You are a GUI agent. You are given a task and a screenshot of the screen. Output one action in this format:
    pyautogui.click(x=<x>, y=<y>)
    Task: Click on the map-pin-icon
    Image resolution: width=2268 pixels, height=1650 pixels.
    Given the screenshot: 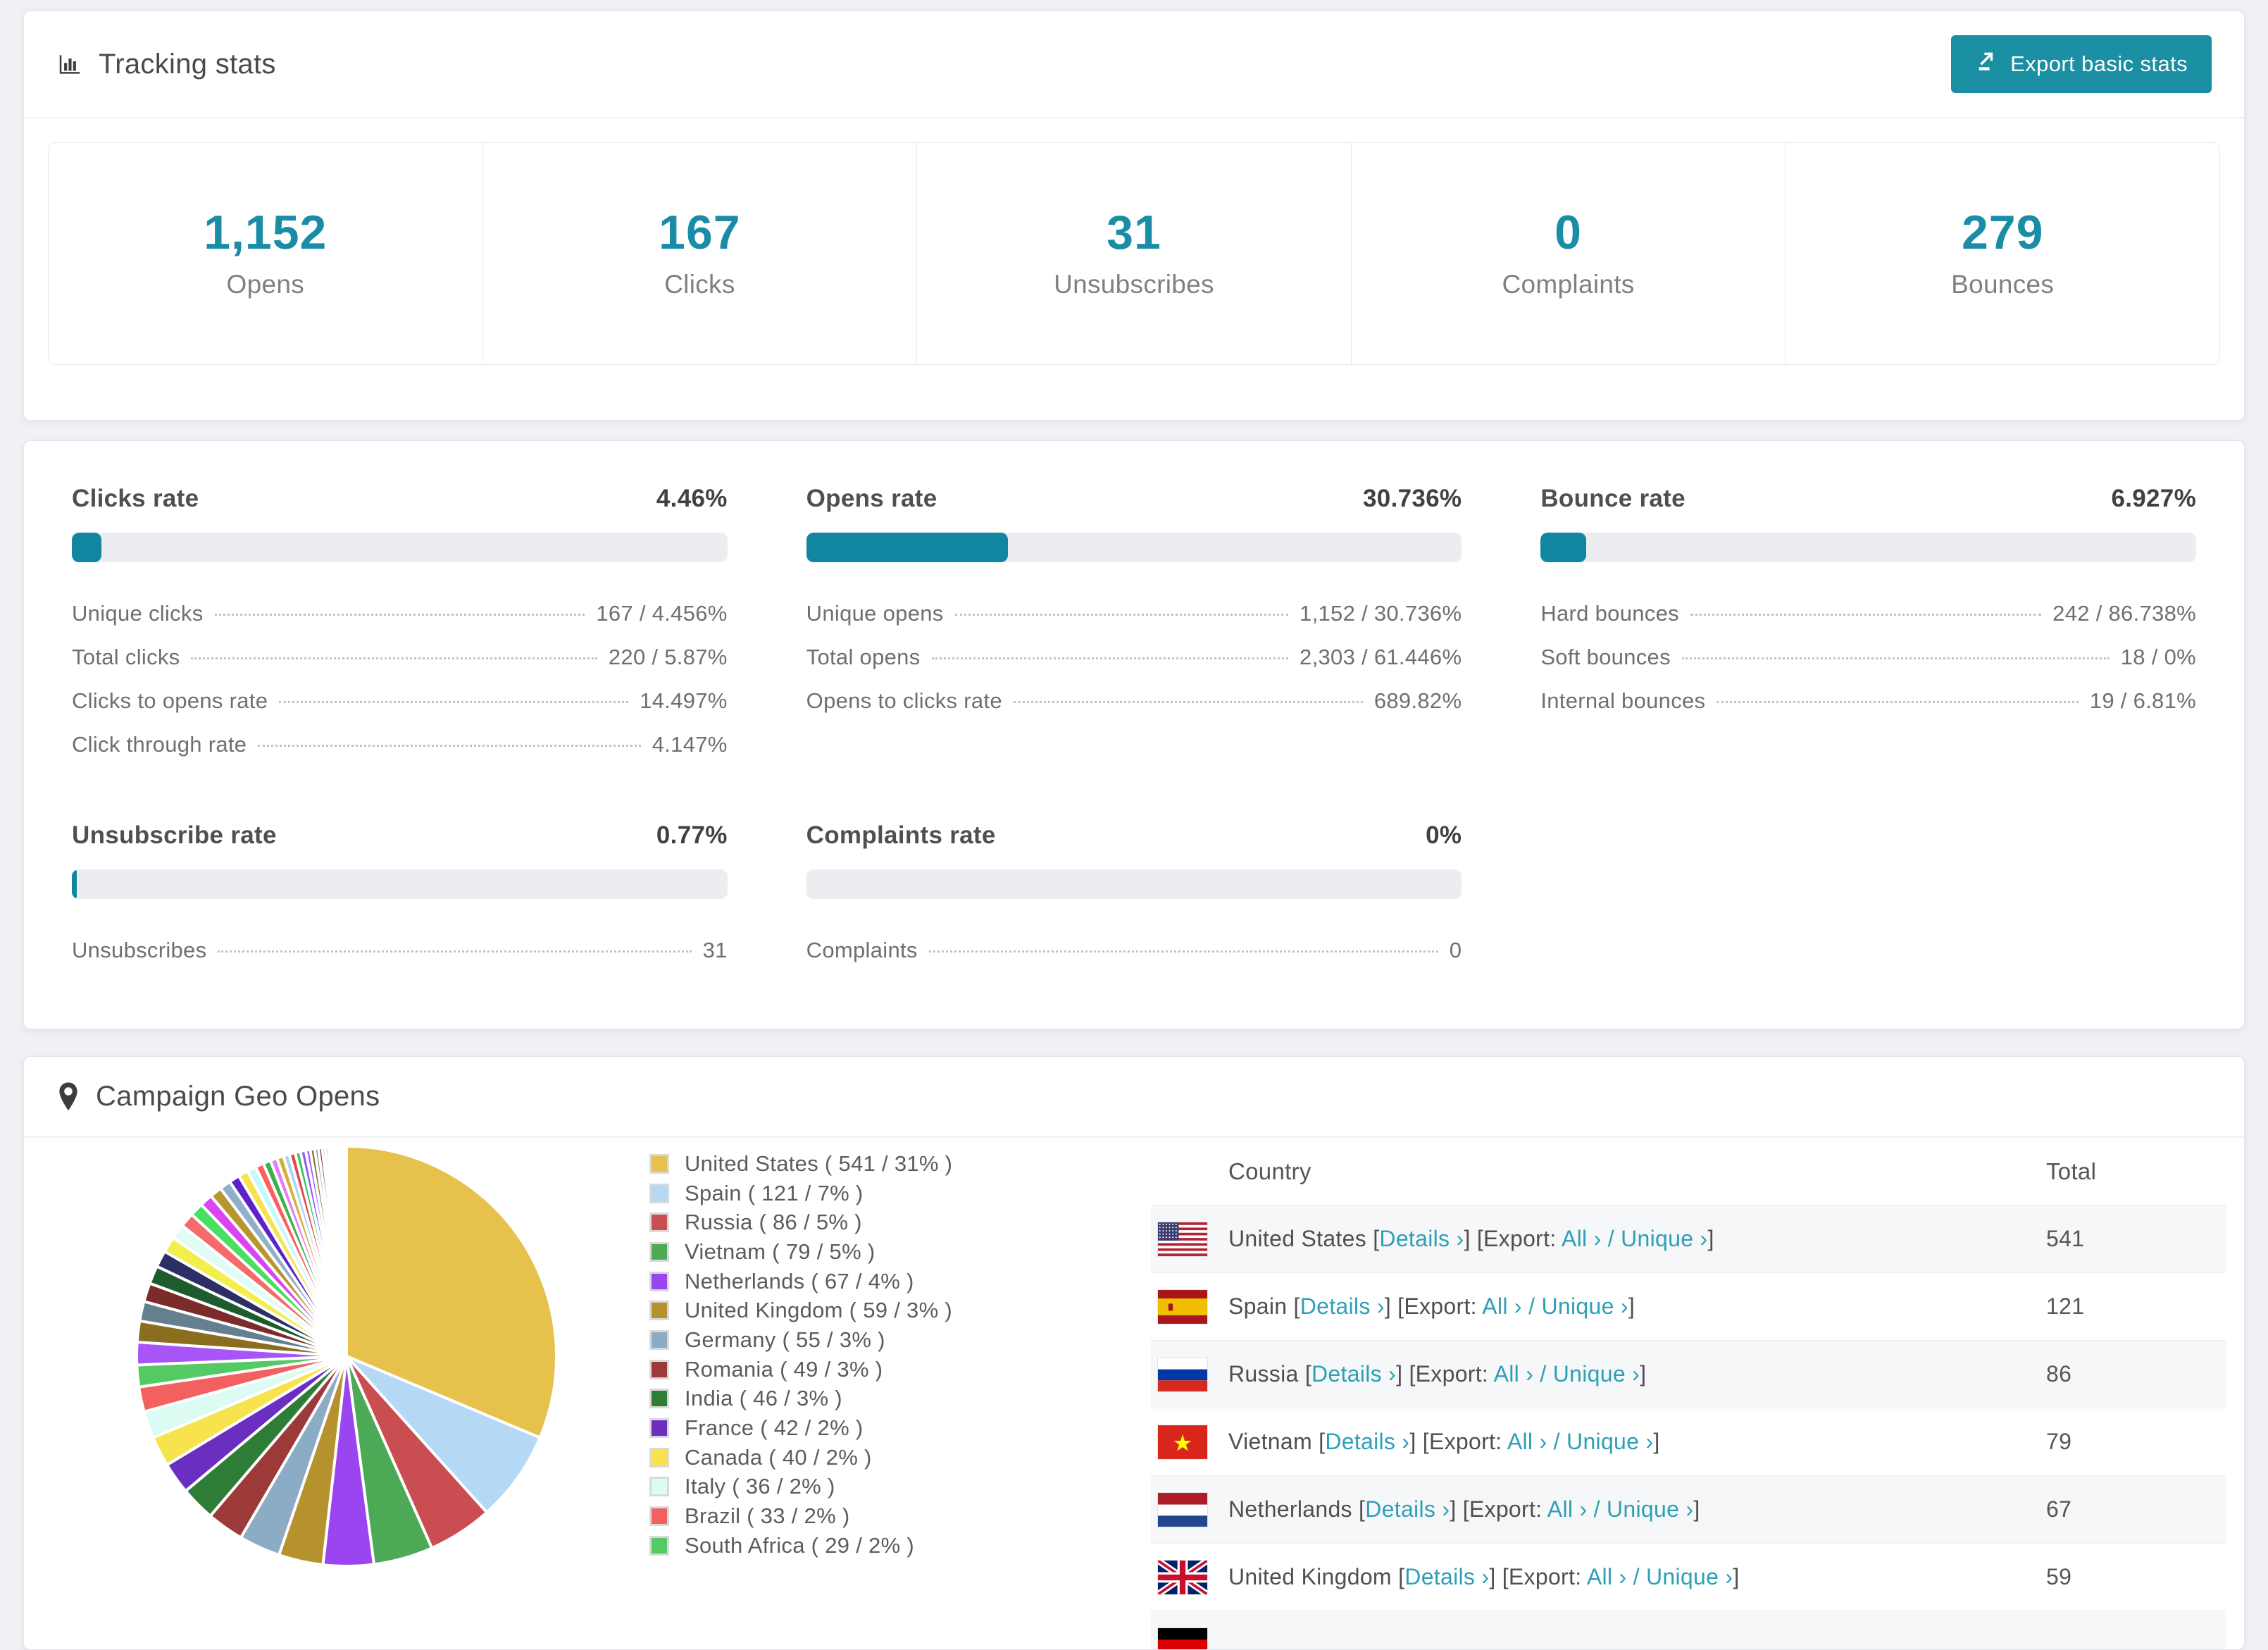 What is the action you would take?
    pyautogui.click(x=68, y=1097)
    